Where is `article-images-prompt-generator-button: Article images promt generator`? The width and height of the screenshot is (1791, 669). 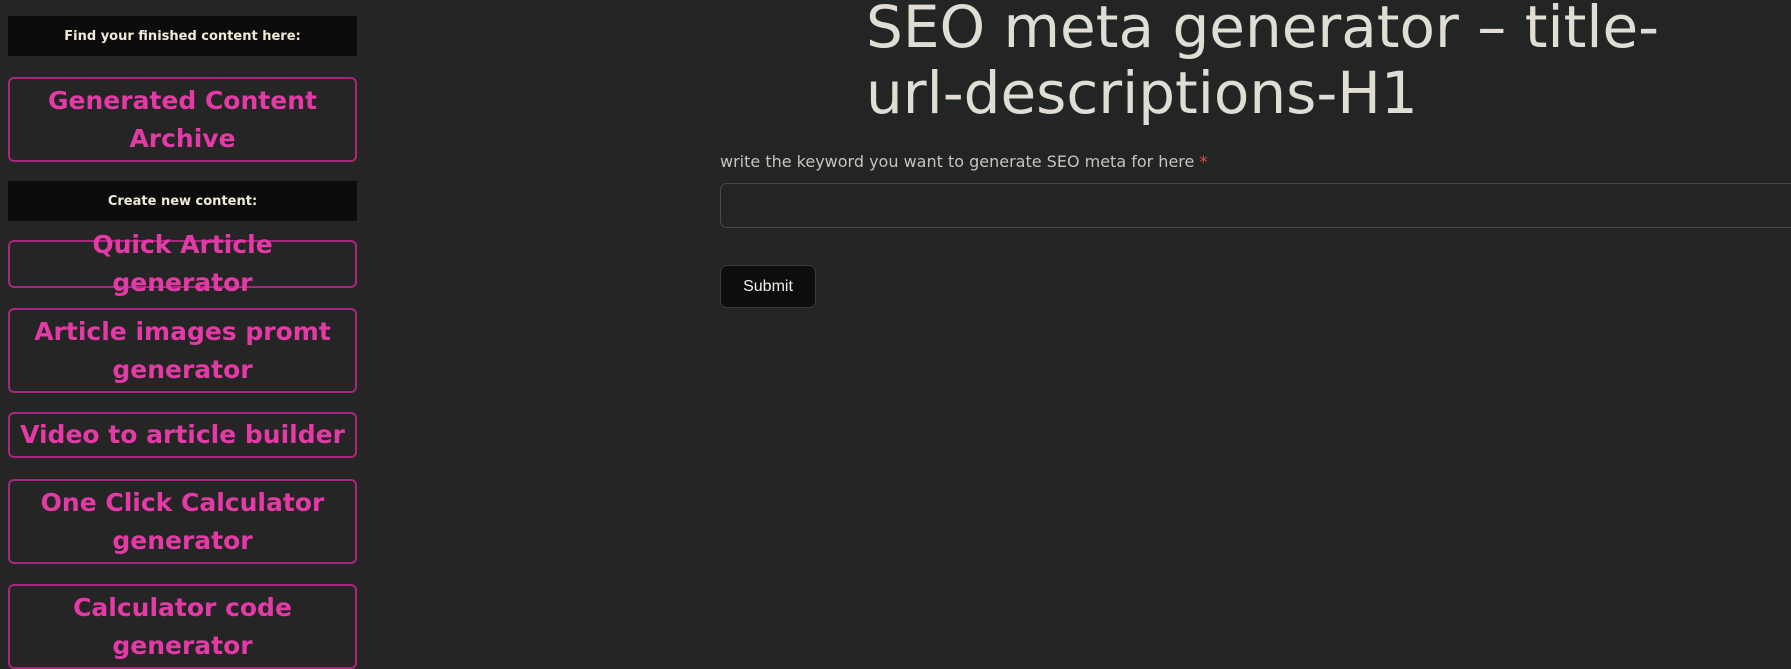
article-images-prompt-generator-button: Article images promt generator is located at coordinates (182, 350).